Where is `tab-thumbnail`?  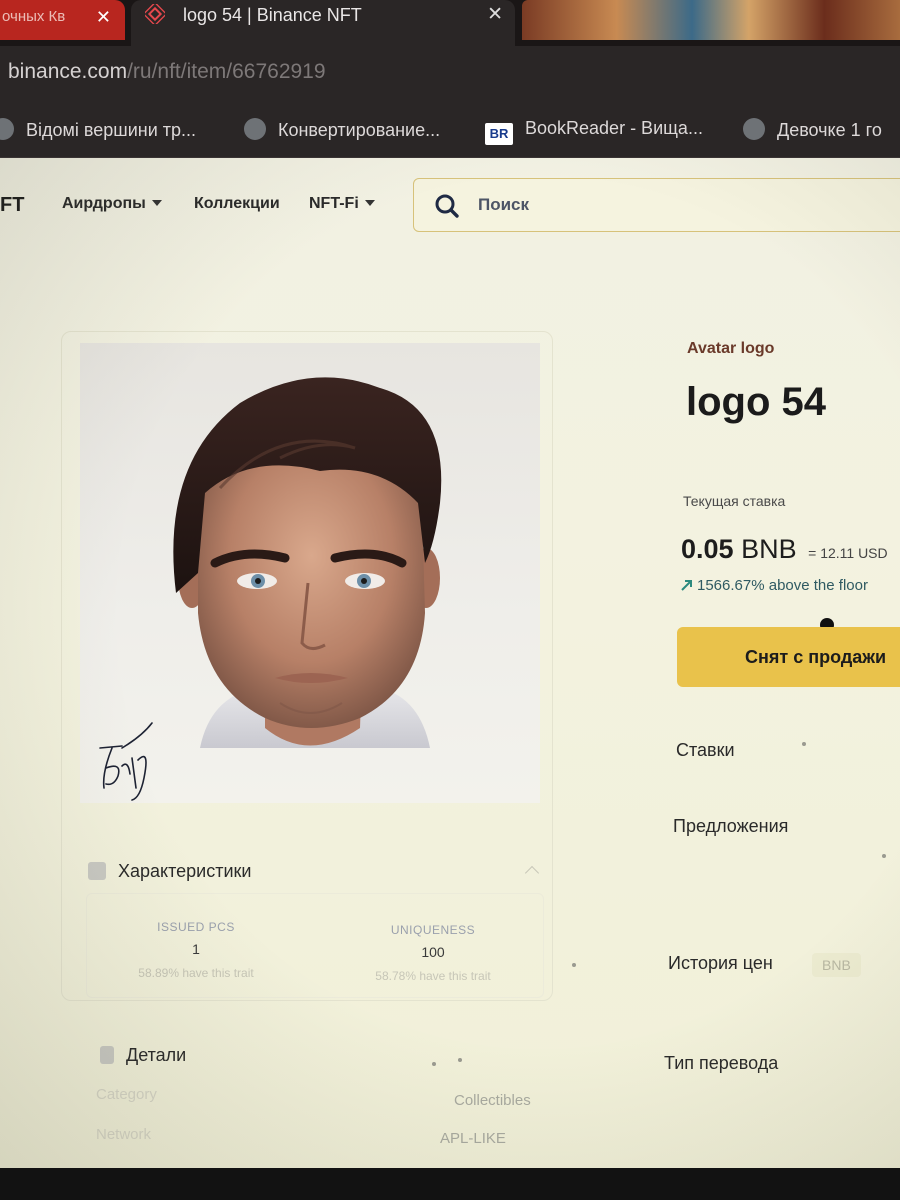 tab-thumbnail is located at coordinates (711, 20).